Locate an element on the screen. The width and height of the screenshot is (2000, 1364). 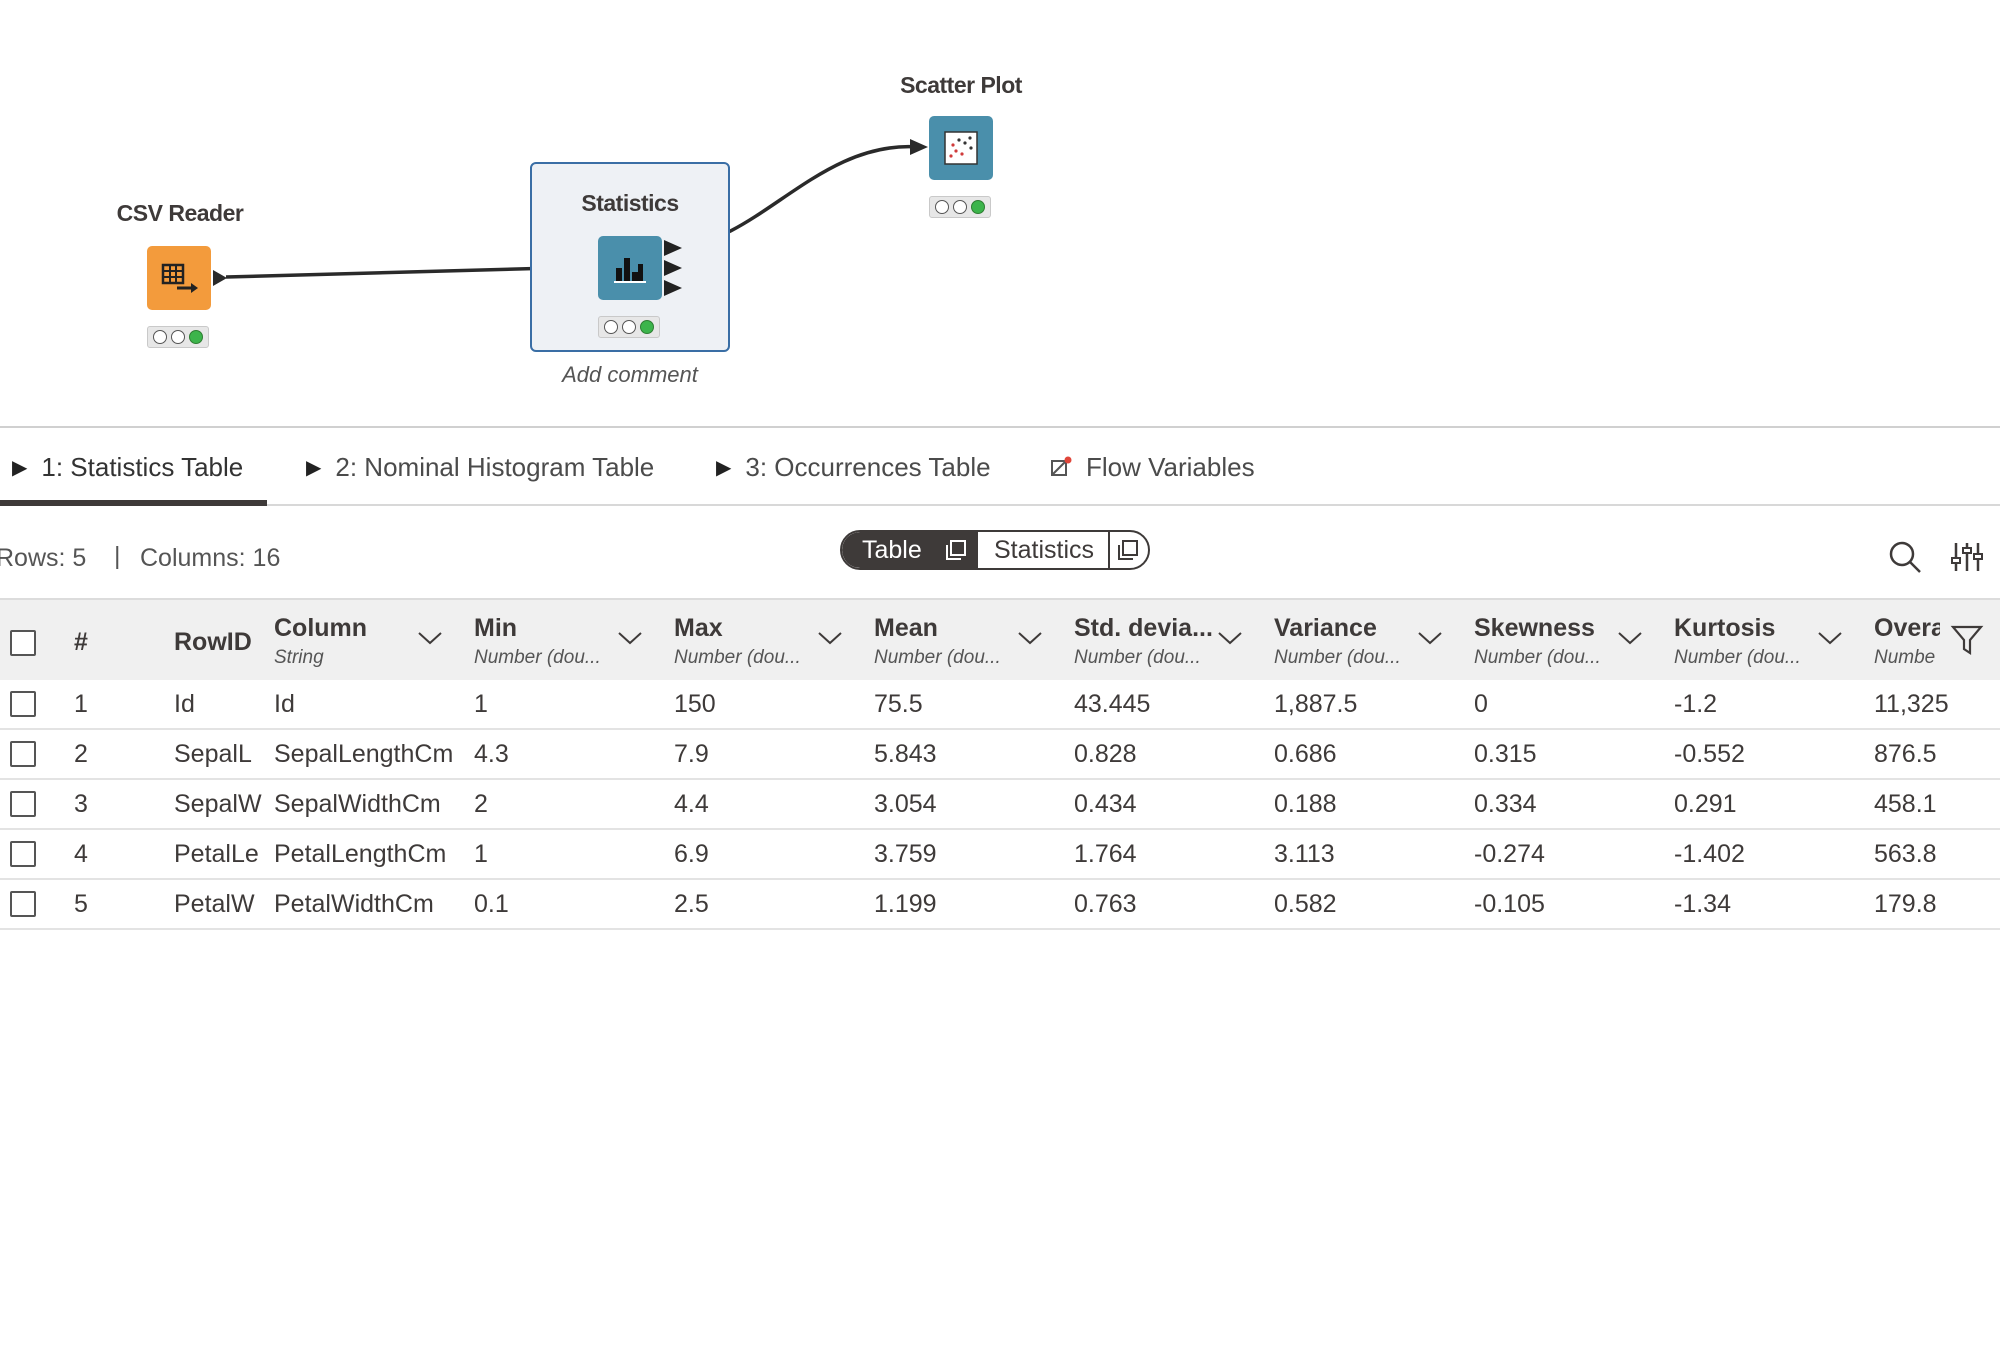
cell-min: 1 is located at coordinates (481, 854).